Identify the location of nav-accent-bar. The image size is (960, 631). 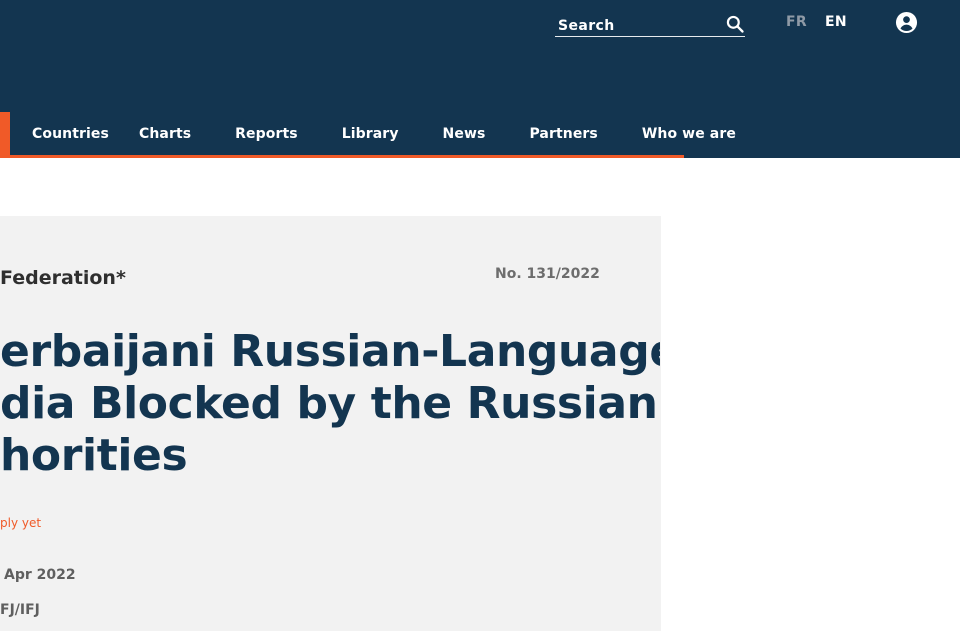
(5, 135).